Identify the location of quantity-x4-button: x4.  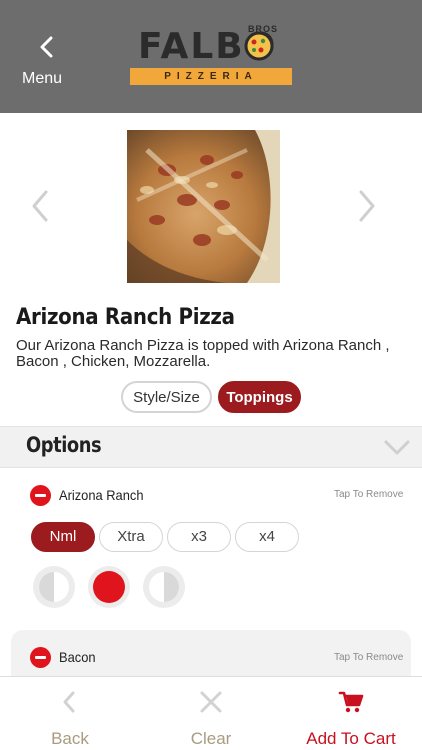
(267, 537).